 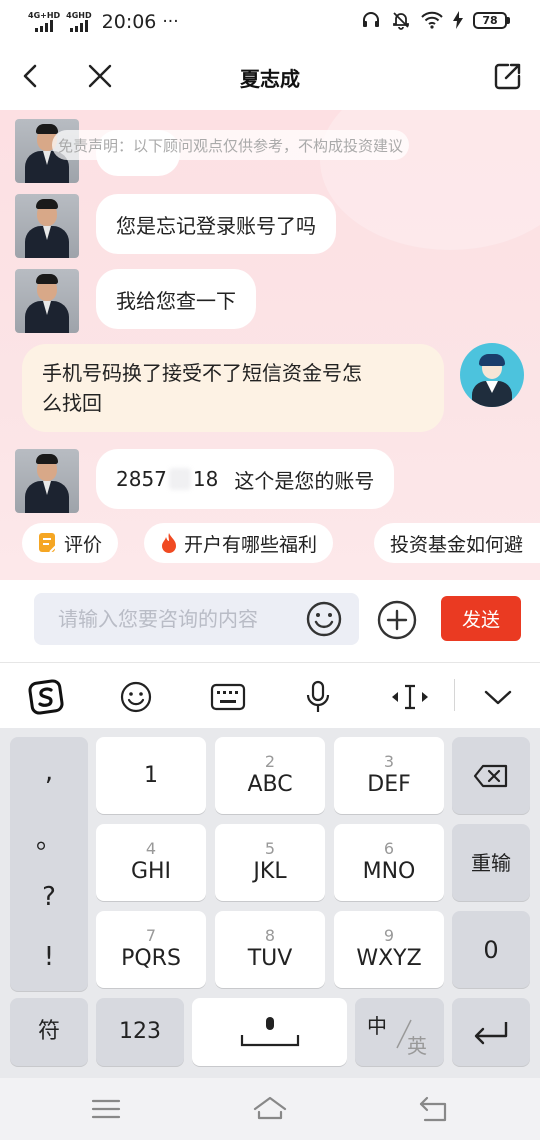 What do you see at coordinates (141, 479) in the screenshot?
I see `account-number-prefix: 2857` at bounding box center [141, 479].